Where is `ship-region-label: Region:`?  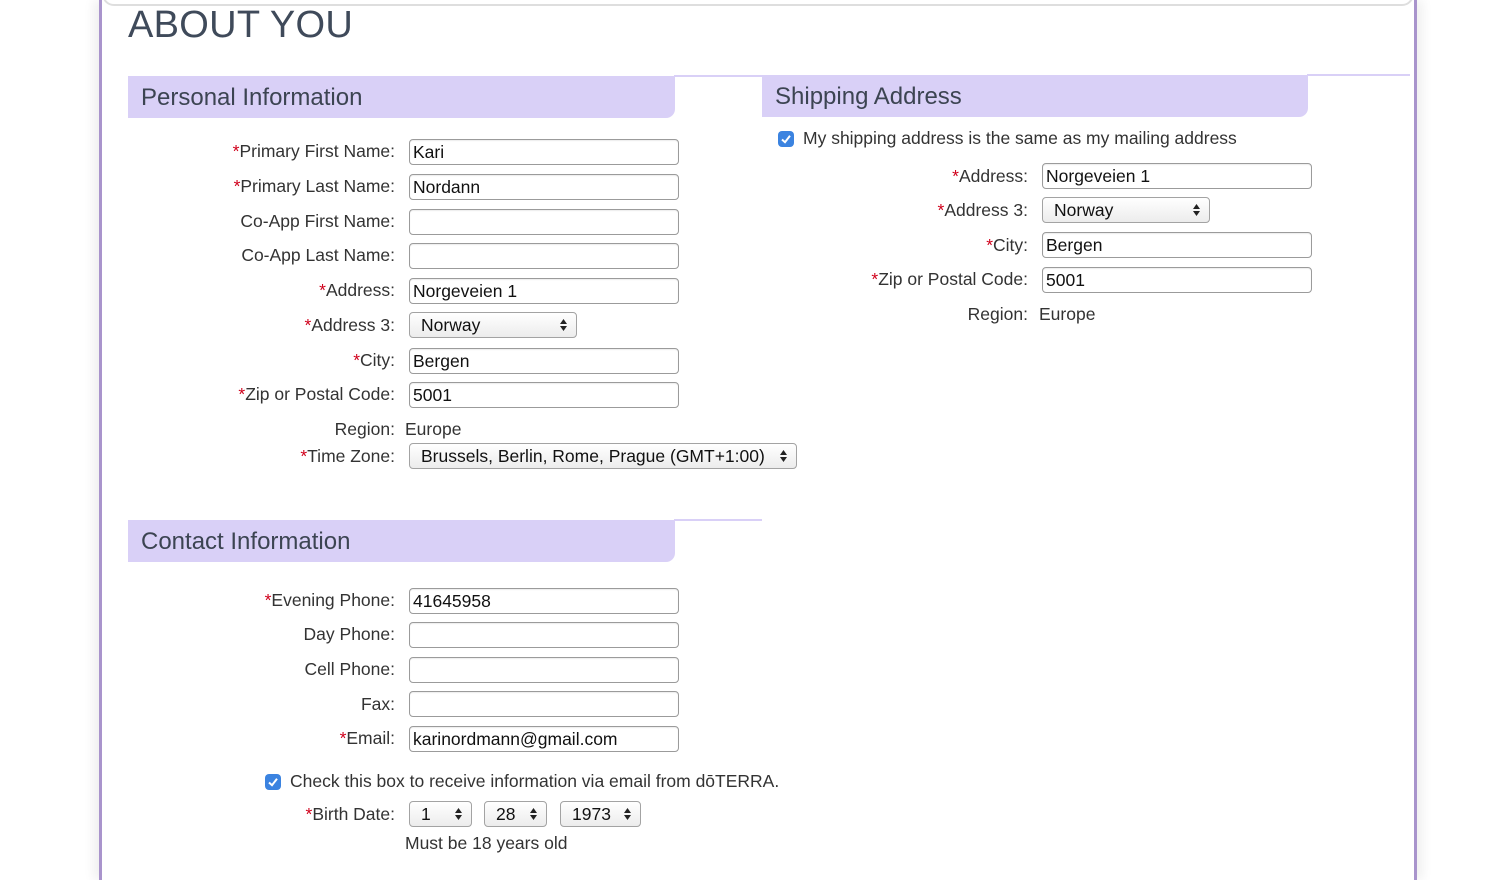
ship-region-label: Region: is located at coordinates (997, 314).